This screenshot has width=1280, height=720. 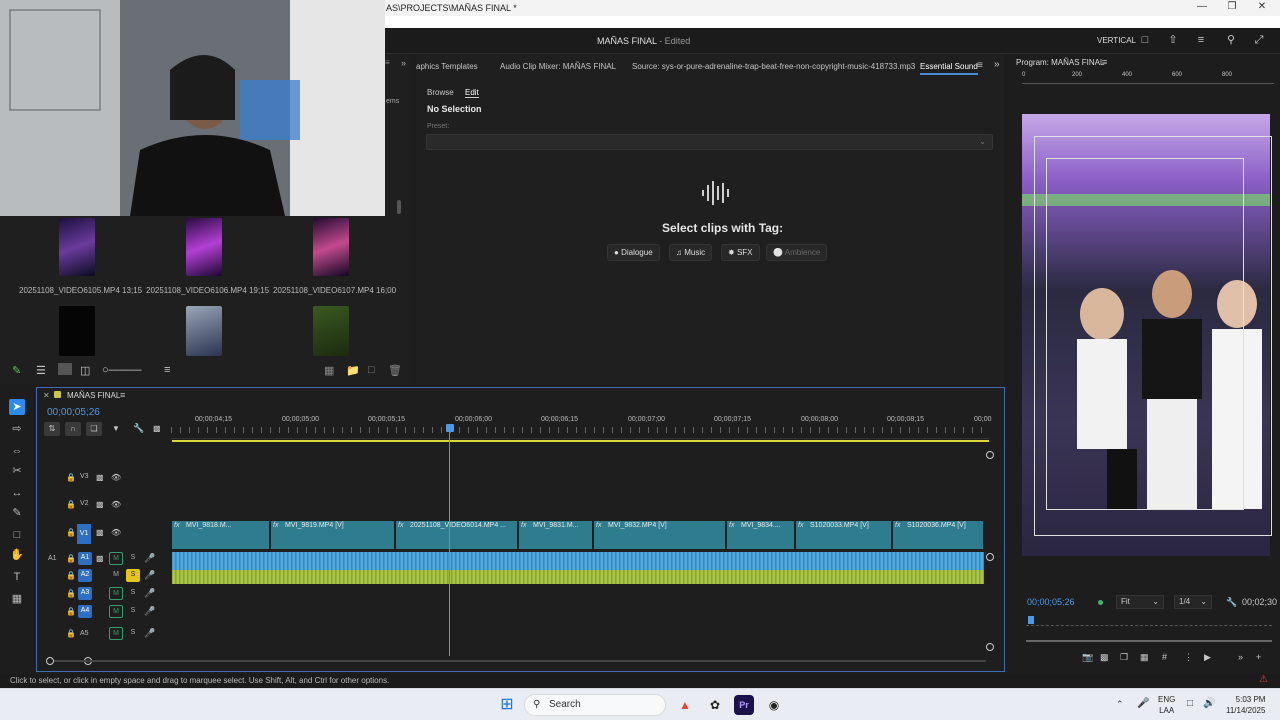 What do you see at coordinates (1209, 703) in the screenshot?
I see `volume-icon: 🔊` at bounding box center [1209, 703].